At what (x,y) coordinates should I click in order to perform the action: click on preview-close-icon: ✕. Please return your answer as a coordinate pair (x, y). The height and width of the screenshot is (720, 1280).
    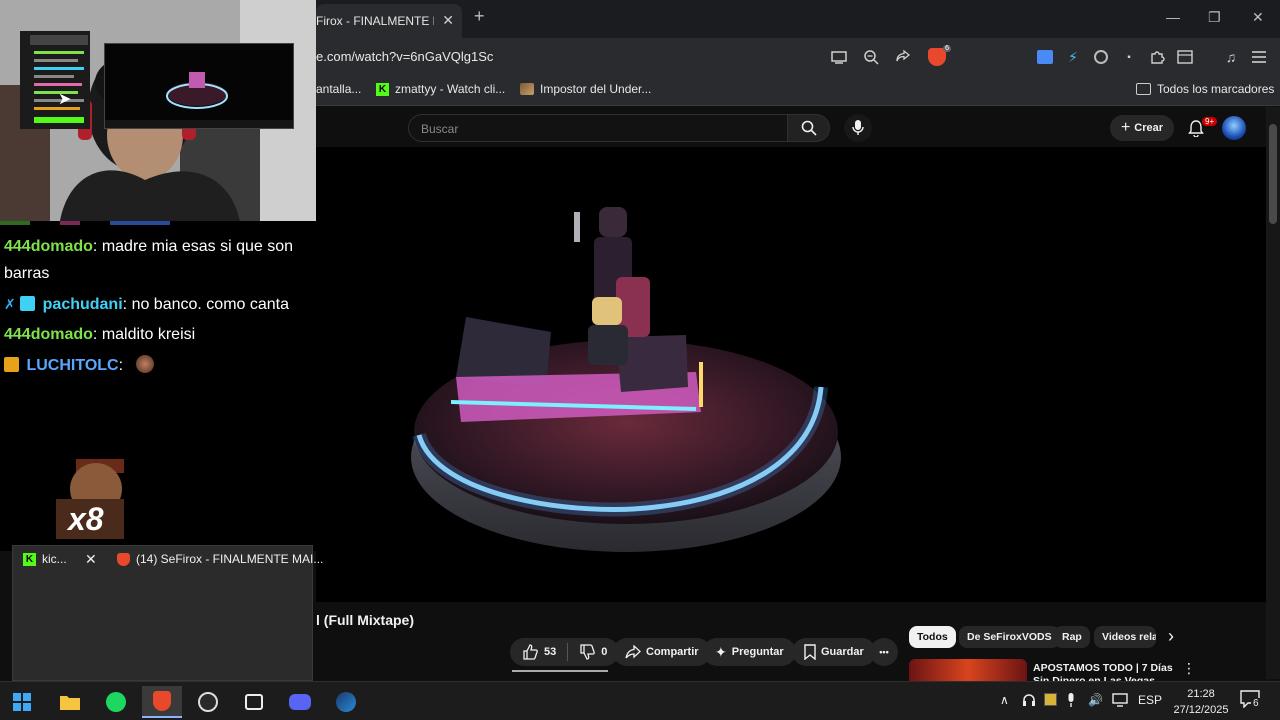
    Looking at the image, I should click on (91, 559).